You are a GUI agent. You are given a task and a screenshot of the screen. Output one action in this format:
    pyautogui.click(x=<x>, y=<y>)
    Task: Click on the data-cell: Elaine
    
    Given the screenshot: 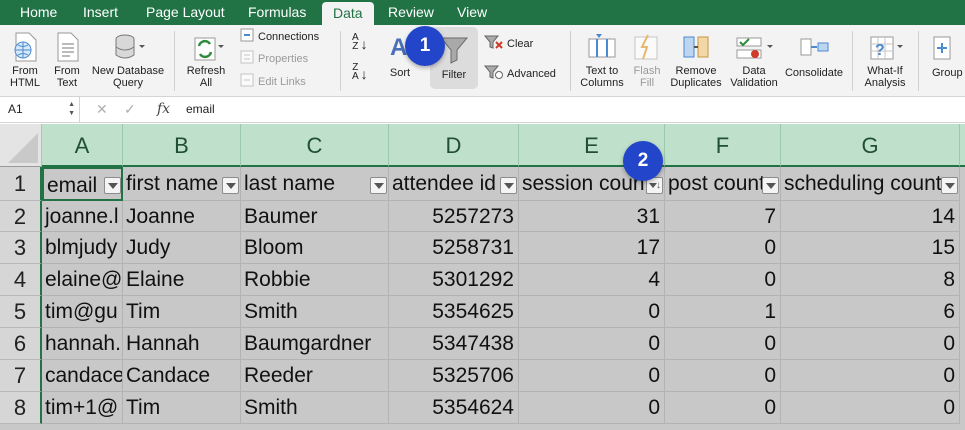 What is the action you would take?
    pyautogui.click(x=182, y=280)
    